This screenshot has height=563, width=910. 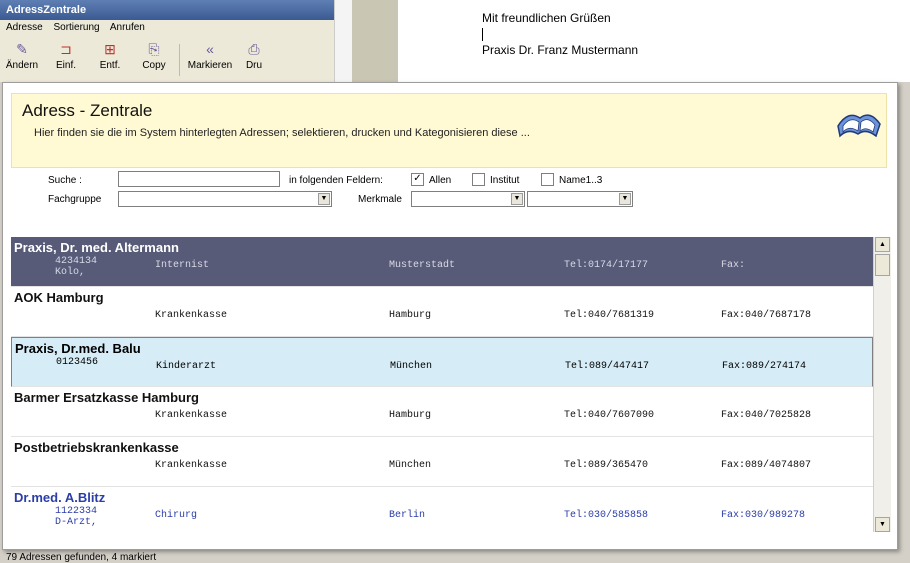 What do you see at coordinates (106, 397) in the screenshot?
I see `address-name: Barmer Ersatzkasse Hamburg` at bounding box center [106, 397].